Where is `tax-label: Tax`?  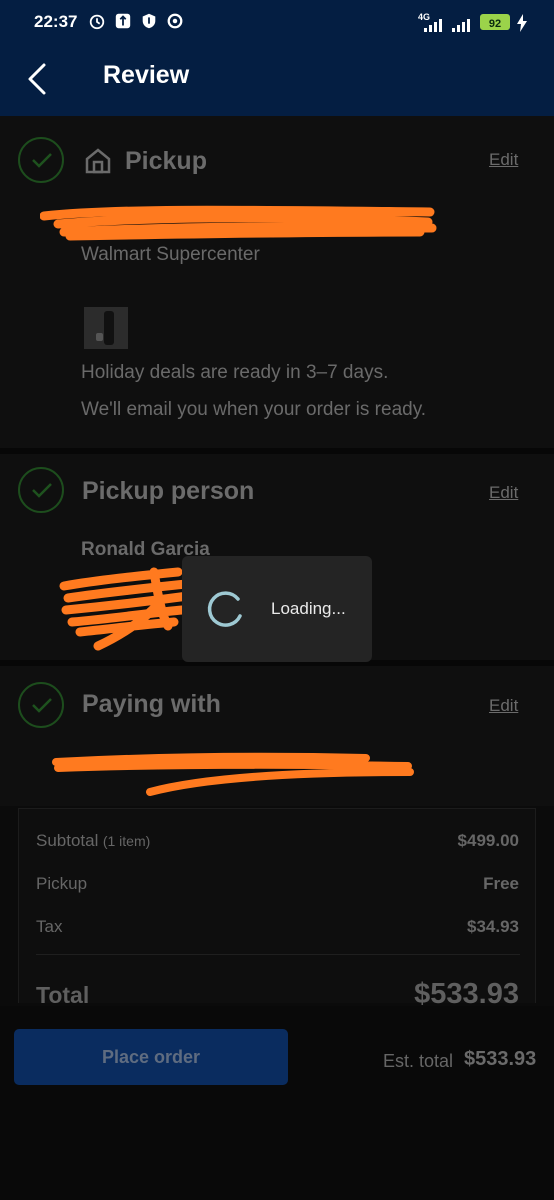
tax-label: Tax is located at coordinates (49, 926).